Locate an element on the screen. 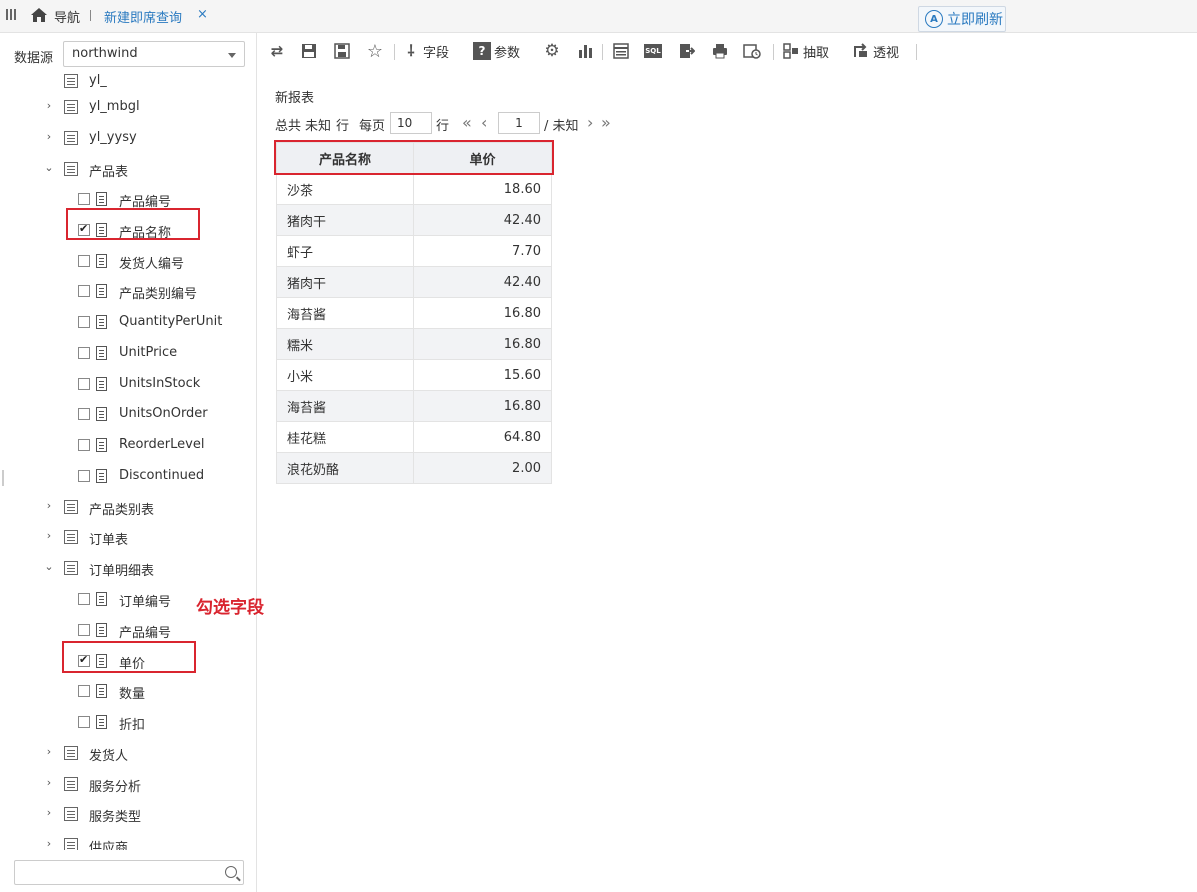 Image resolution: width=1197 pixels, height=892 pixels. cell-product-name: 沙茶 is located at coordinates (345, 189).